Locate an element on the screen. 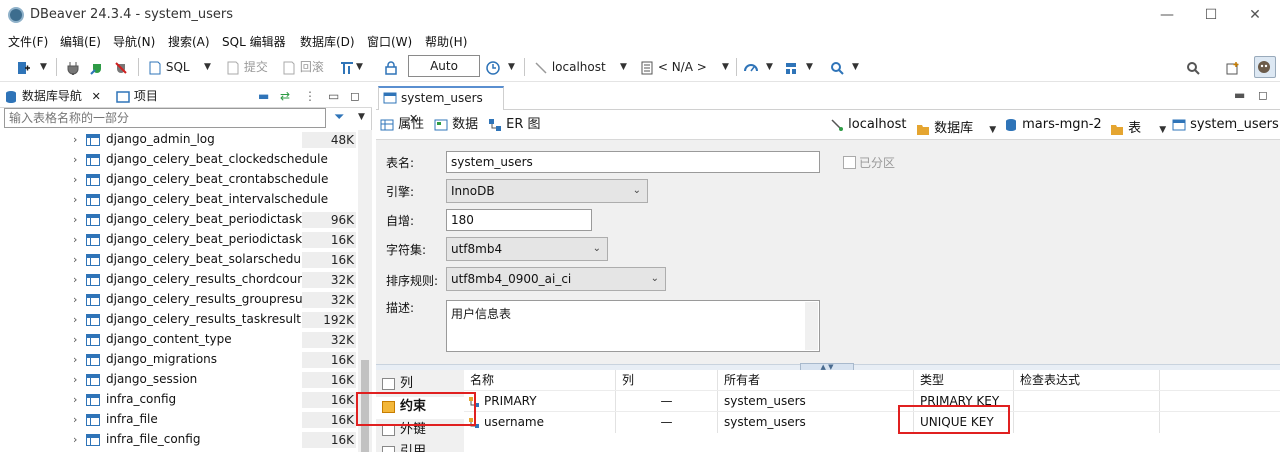 This screenshot has width=1280, height=452. tab-data: 数据 is located at coordinates (456, 126).